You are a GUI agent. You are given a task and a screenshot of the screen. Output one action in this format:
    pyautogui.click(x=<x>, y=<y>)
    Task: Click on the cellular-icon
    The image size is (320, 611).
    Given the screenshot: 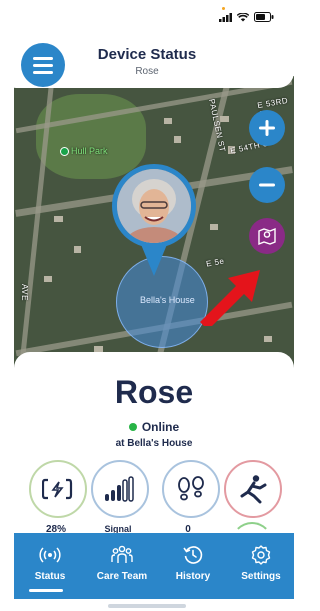 What is the action you would take?
    pyautogui.click(x=225, y=17)
    